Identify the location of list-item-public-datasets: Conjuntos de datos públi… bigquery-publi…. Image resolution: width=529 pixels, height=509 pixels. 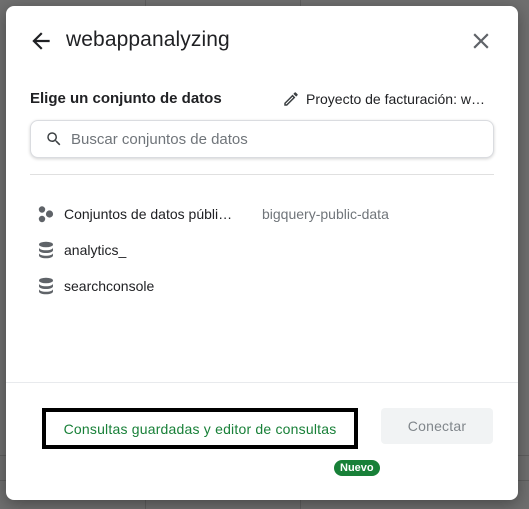
(262, 214).